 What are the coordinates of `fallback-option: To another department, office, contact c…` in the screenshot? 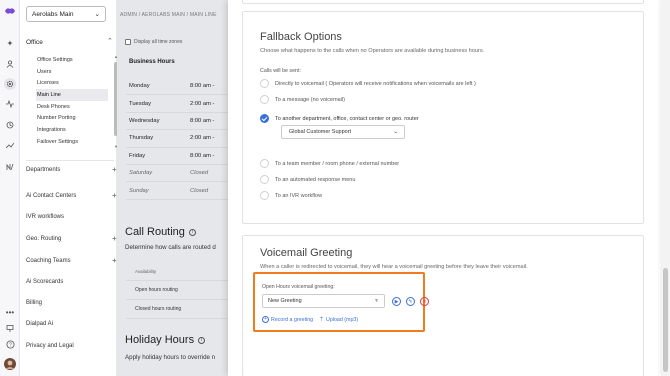 It's located at (339, 118).